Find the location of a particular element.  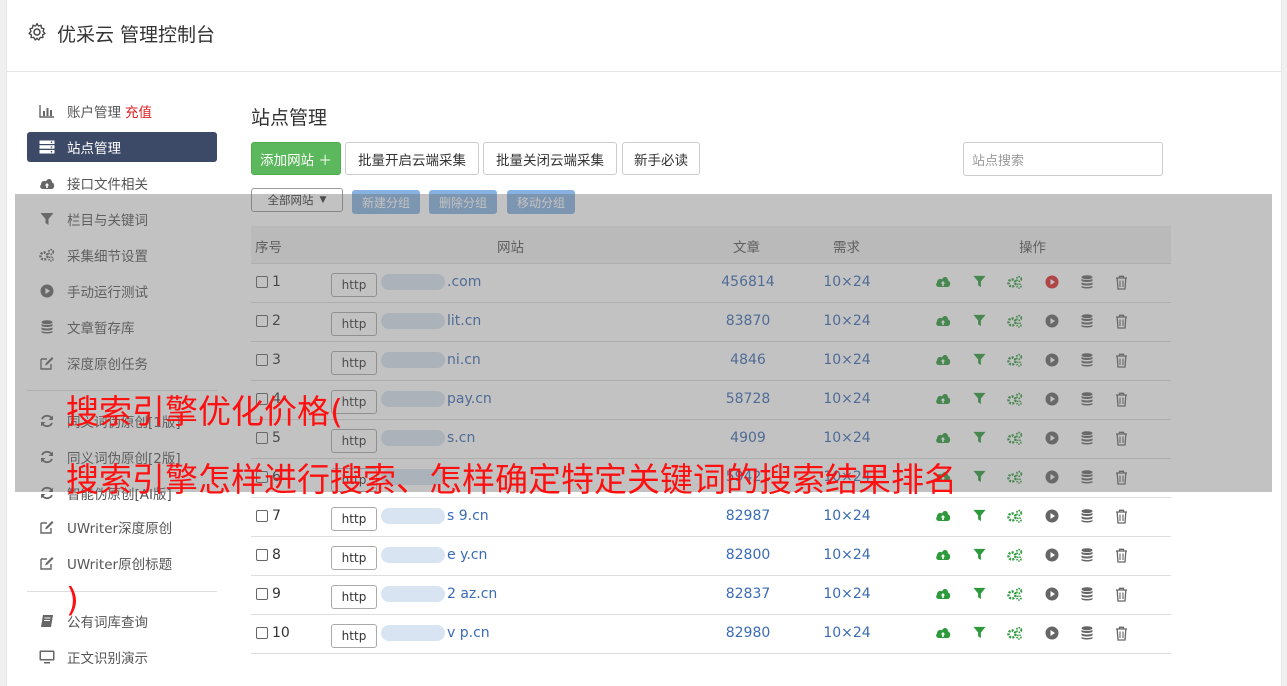

site-domain-text: s 9.cn is located at coordinates (468, 516).